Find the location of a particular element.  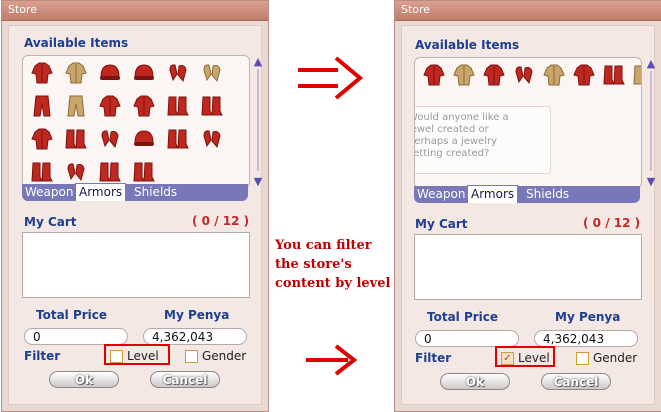

red-helmet-icon is located at coordinates (110, 73).